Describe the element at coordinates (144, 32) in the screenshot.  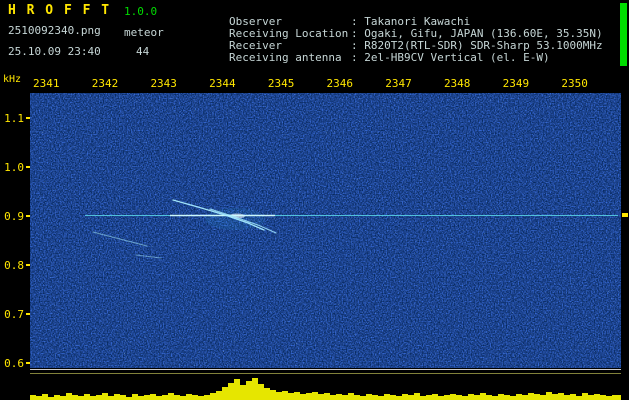
I see `mode-label: meteor` at that location.